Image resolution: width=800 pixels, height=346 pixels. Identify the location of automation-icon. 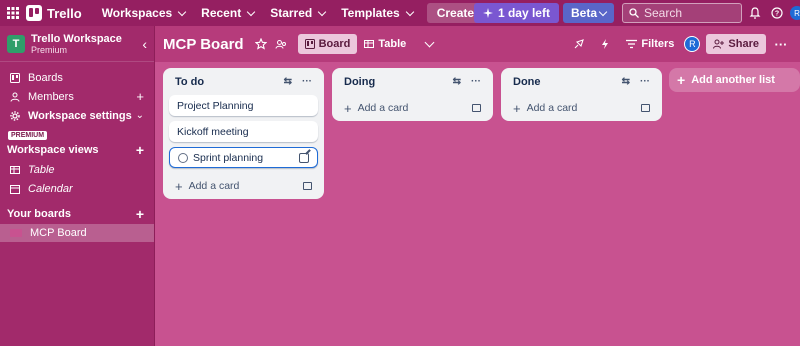
(605, 44).